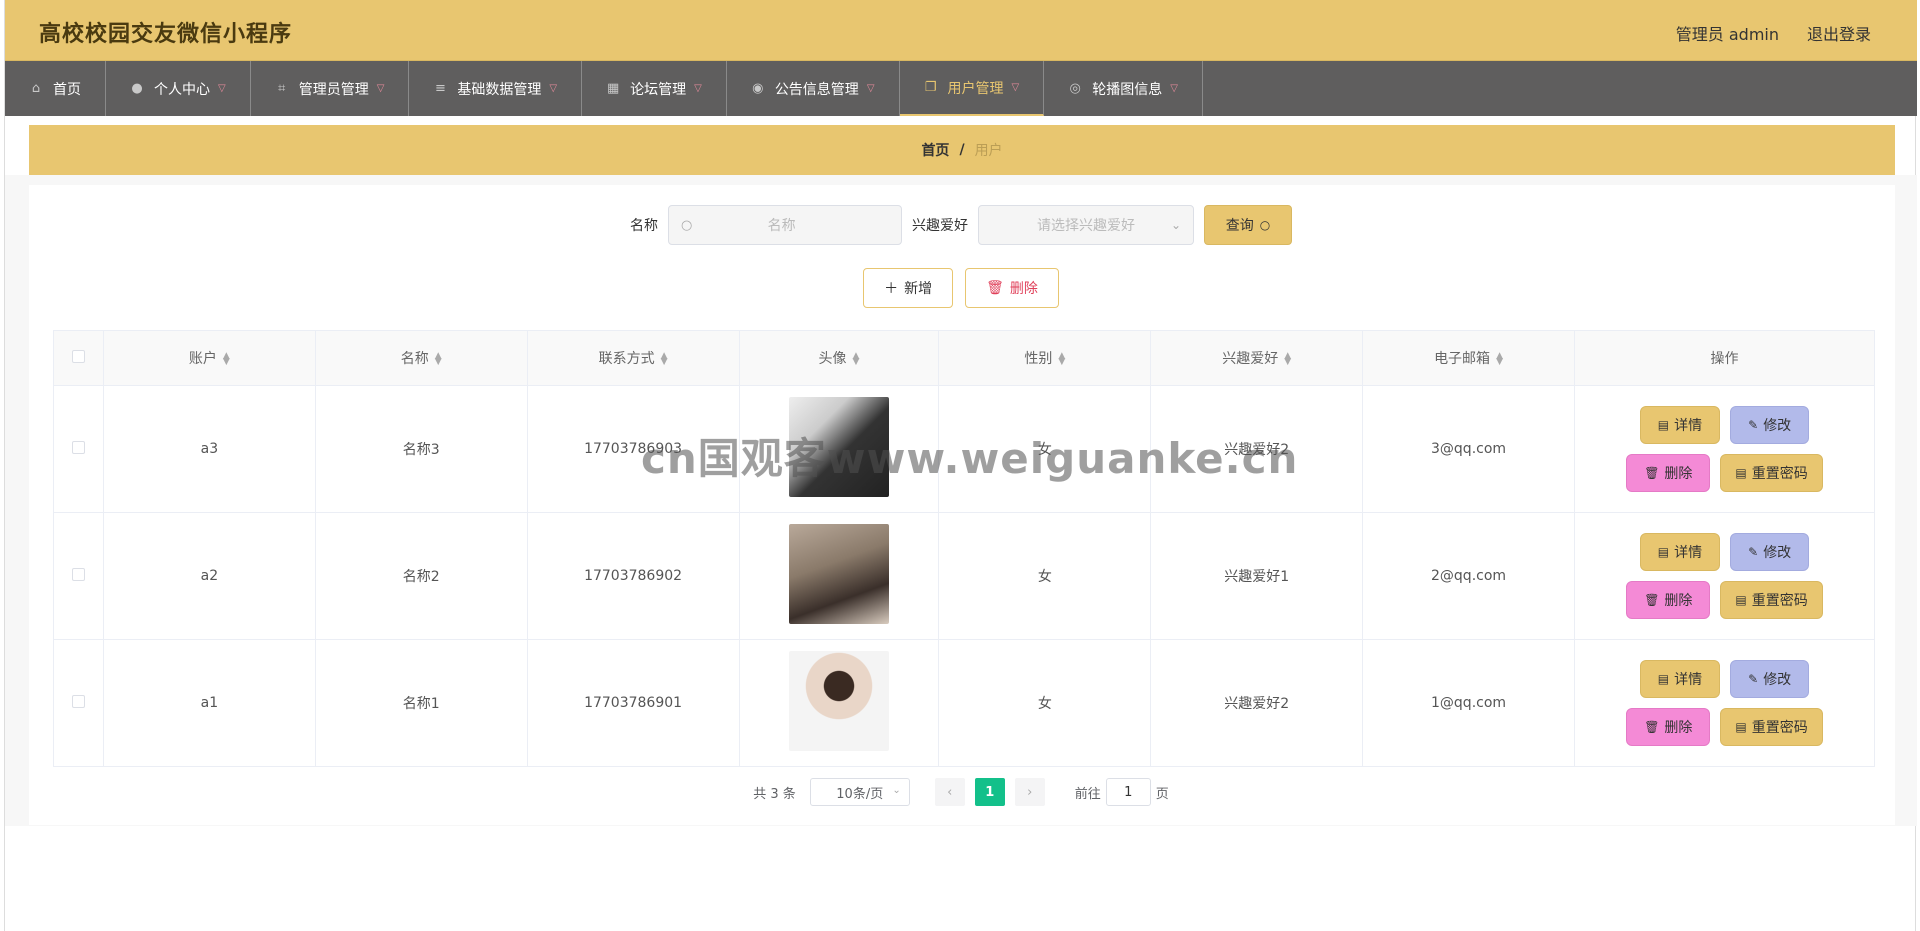 The height and width of the screenshot is (931, 1920). Describe the element at coordinates (975, 88) in the screenshot. I see `nav-label: 用户管理` at that location.